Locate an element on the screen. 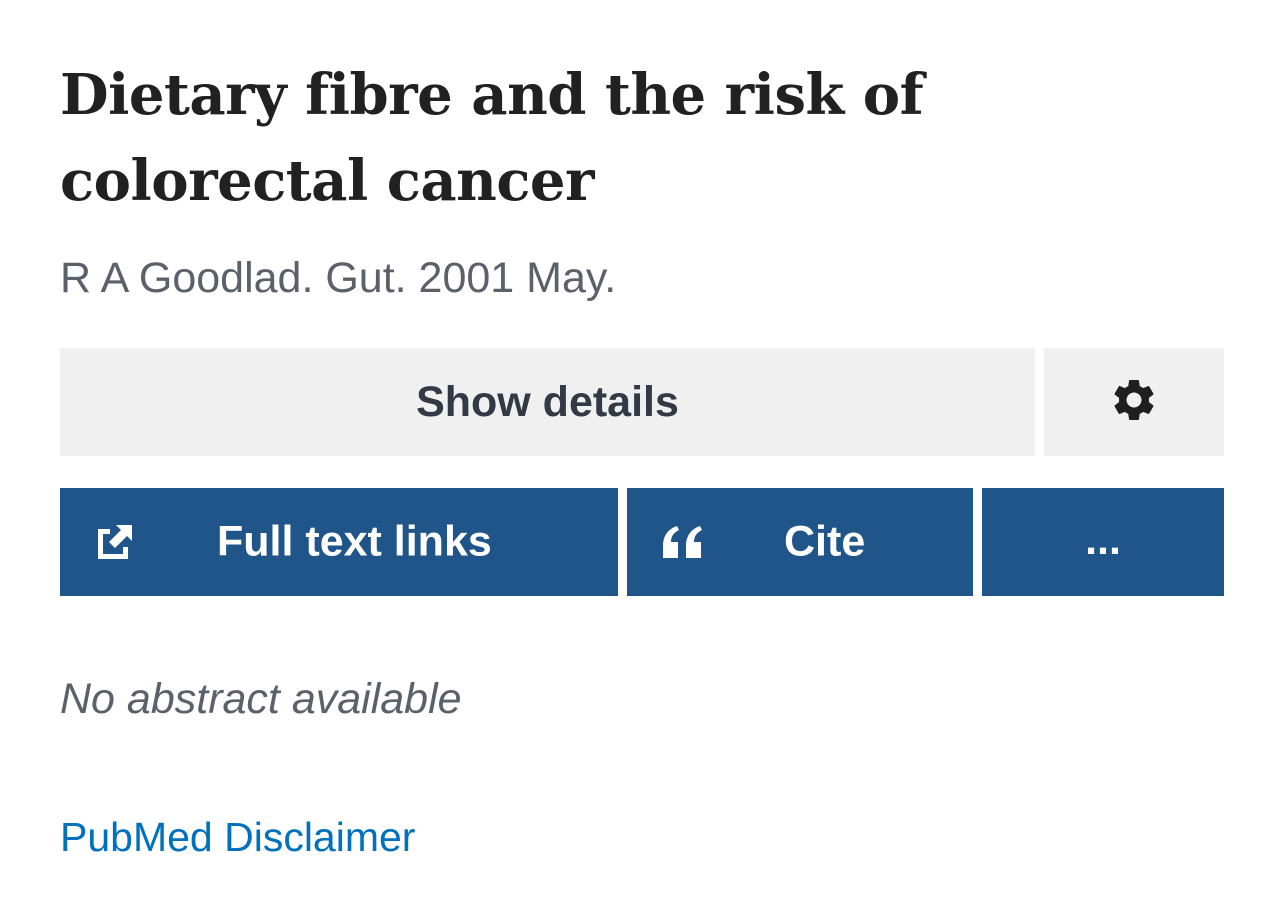 This screenshot has width=1284, height=915. settings-button is located at coordinates (1134, 402).